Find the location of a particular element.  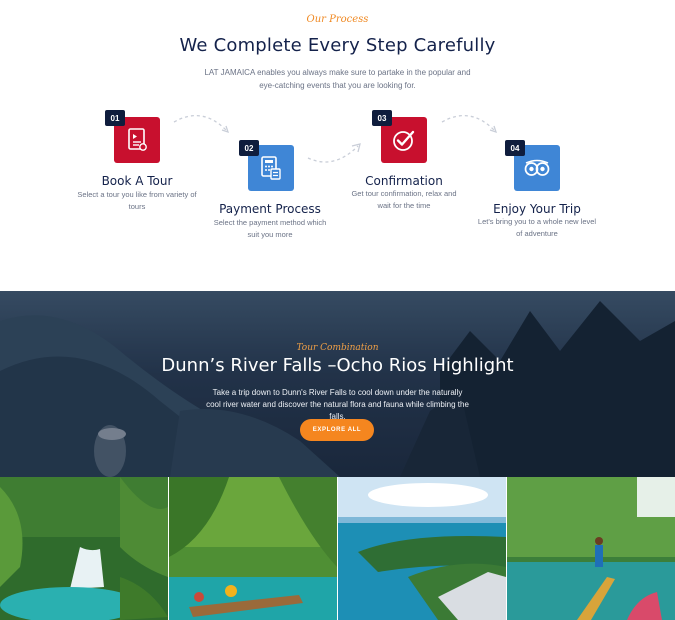

step-title: Book A Tour is located at coordinates (137, 181).